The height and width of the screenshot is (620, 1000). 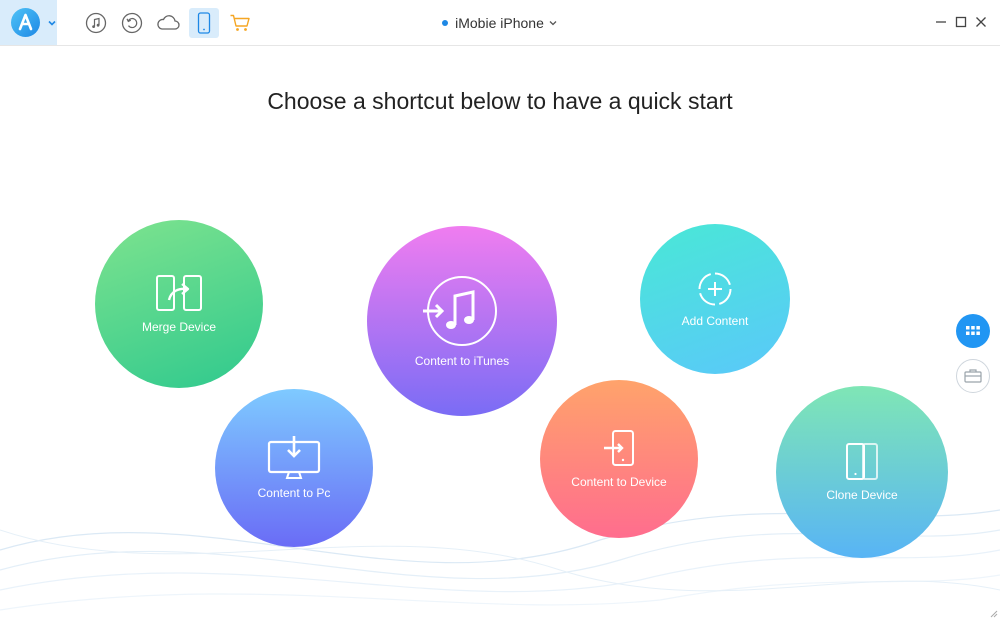 I want to click on merge-device-icon, so click(x=179, y=293).